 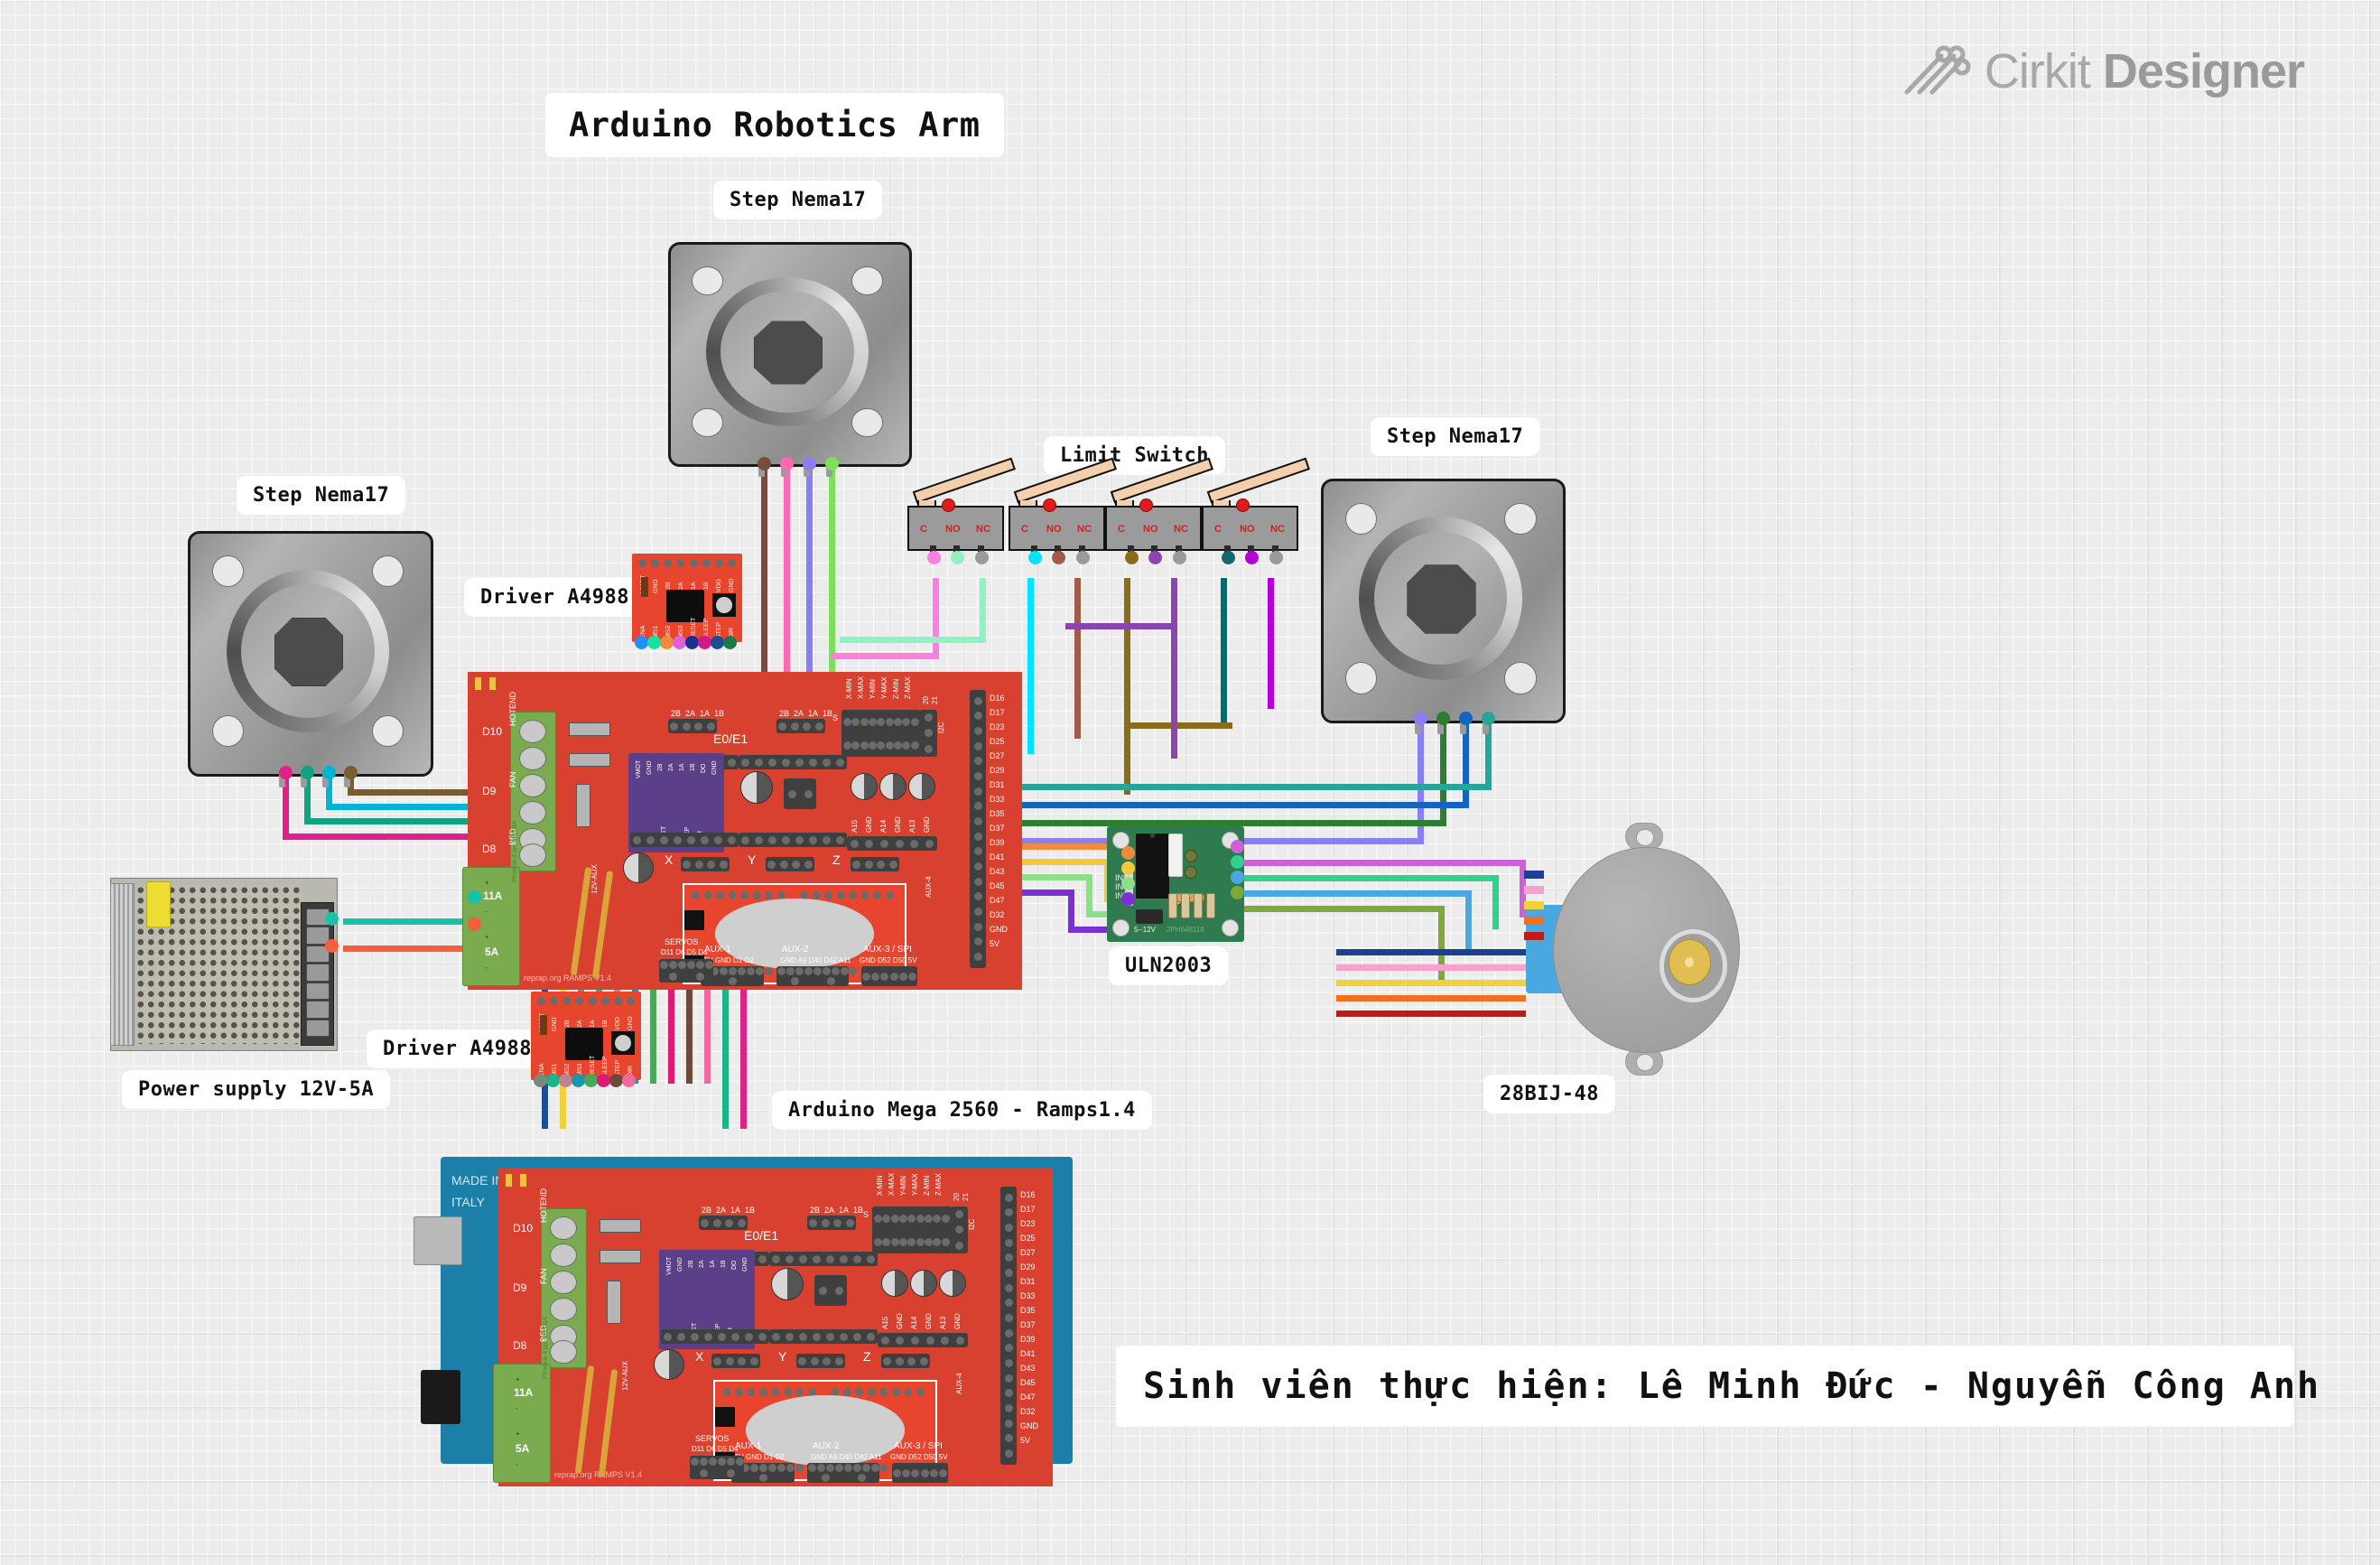 What do you see at coordinates (1175, 855) in the screenshot?
I see `motor-connector` at bounding box center [1175, 855].